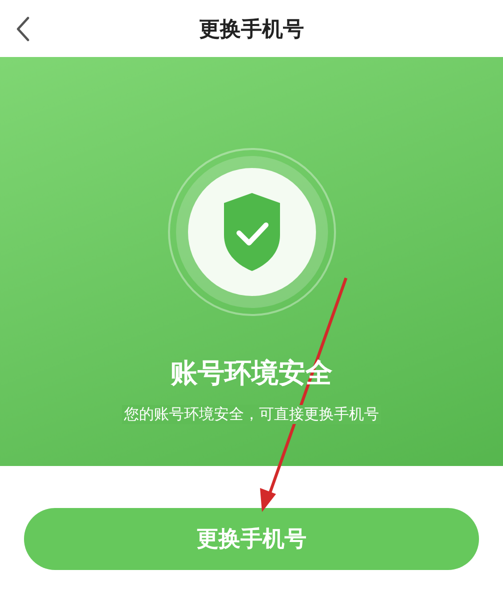 The height and width of the screenshot is (606, 503). What do you see at coordinates (251, 29) in the screenshot?
I see `page-title: 更换手机号` at bounding box center [251, 29].